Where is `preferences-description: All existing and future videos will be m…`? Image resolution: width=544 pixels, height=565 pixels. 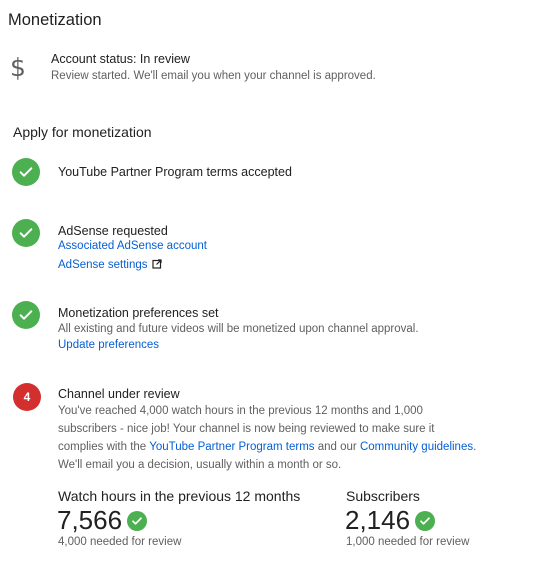 preferences-description: All existing and future videos will be m… is located at coordinates (238, 329).